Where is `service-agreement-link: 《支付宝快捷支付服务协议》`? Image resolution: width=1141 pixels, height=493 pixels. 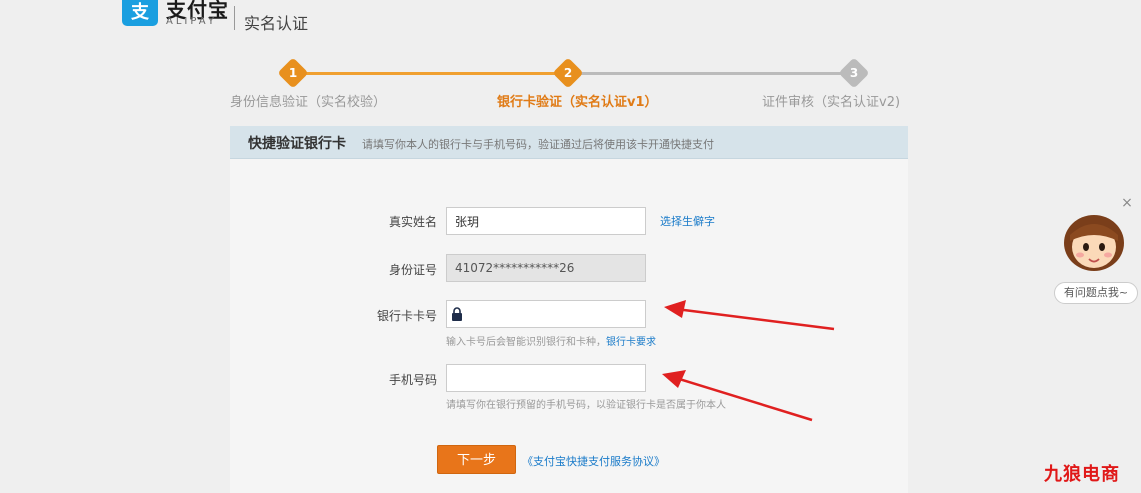 service-agreement-link: 《支付宝快捷支付服务协议》 is located at coordinates (593, 461).